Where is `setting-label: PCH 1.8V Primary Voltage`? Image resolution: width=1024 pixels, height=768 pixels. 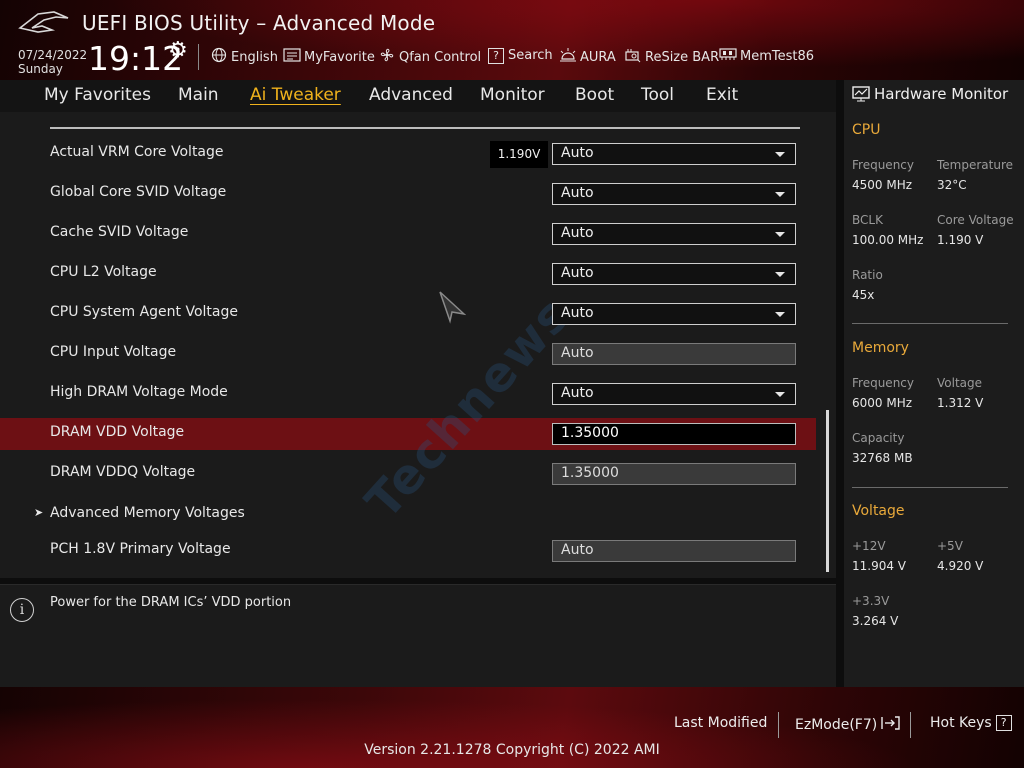 setting-label: PCH 1.8V Primary Voltage is located at coordinates (140, 549).